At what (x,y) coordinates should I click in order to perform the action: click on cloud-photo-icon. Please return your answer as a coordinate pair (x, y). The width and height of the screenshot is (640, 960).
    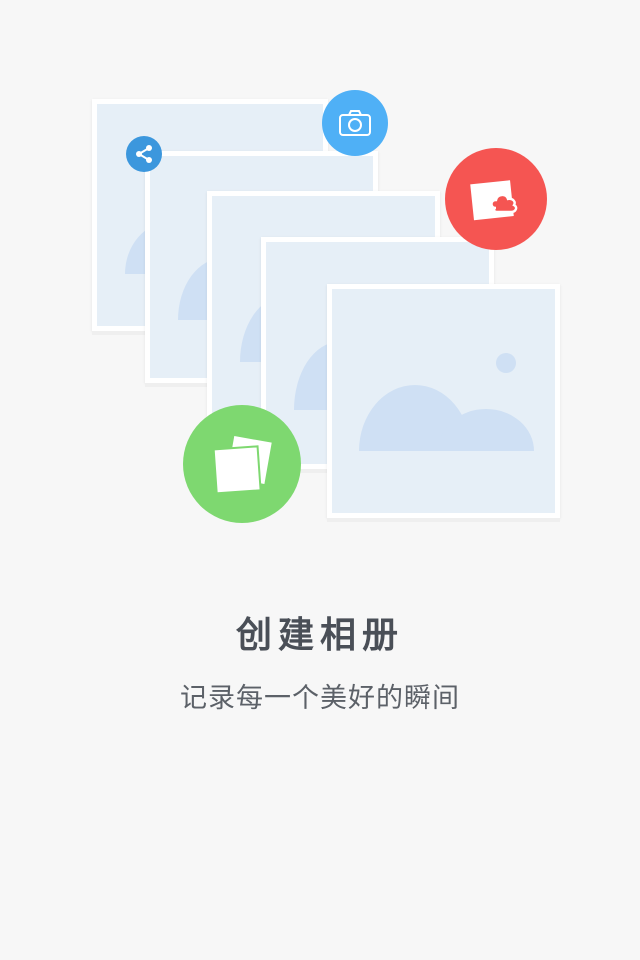
    Looking at the image, I should click on (496, 199).